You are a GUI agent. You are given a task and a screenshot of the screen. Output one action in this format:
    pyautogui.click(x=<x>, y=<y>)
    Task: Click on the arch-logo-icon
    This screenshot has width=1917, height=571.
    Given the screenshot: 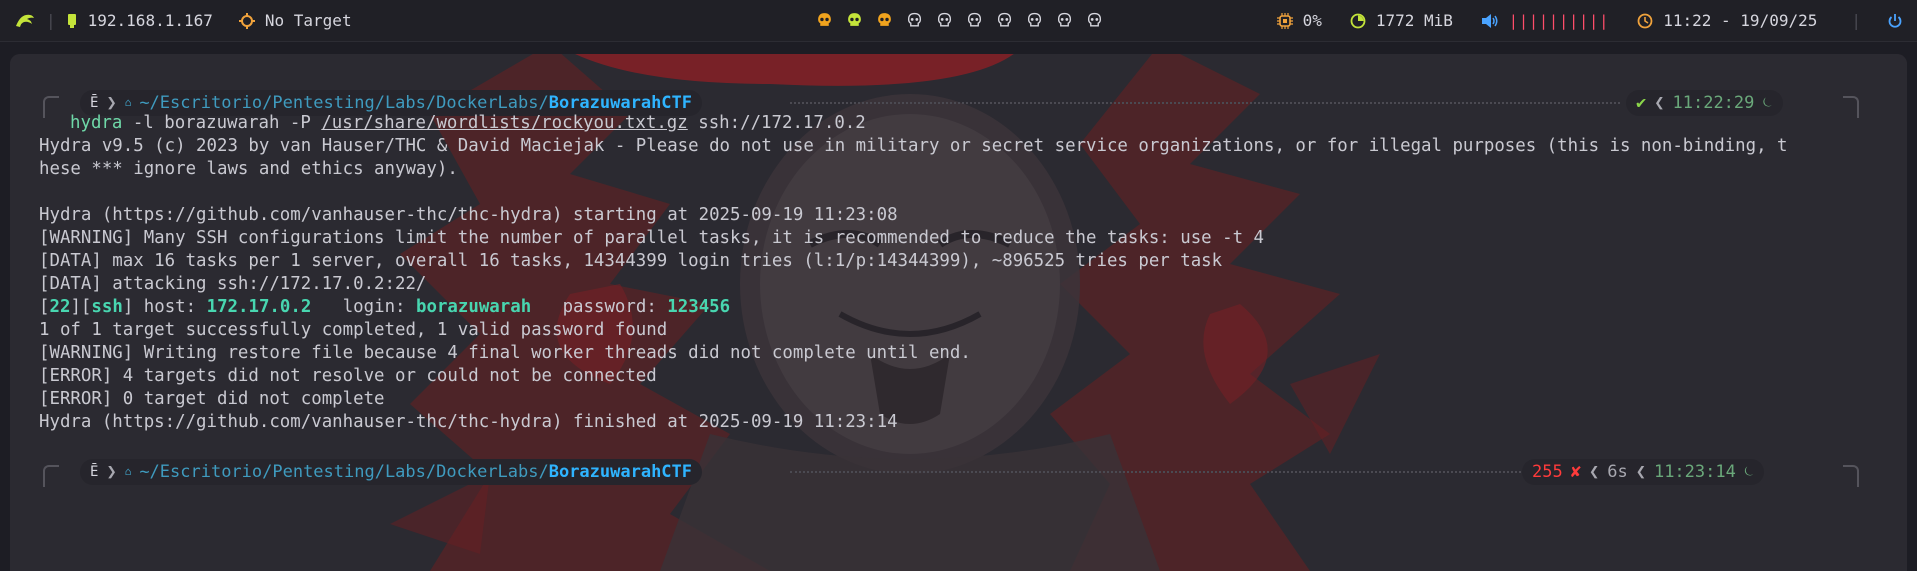 What is the action you would take?
    pyautogui.click(x=25, y=21)
    